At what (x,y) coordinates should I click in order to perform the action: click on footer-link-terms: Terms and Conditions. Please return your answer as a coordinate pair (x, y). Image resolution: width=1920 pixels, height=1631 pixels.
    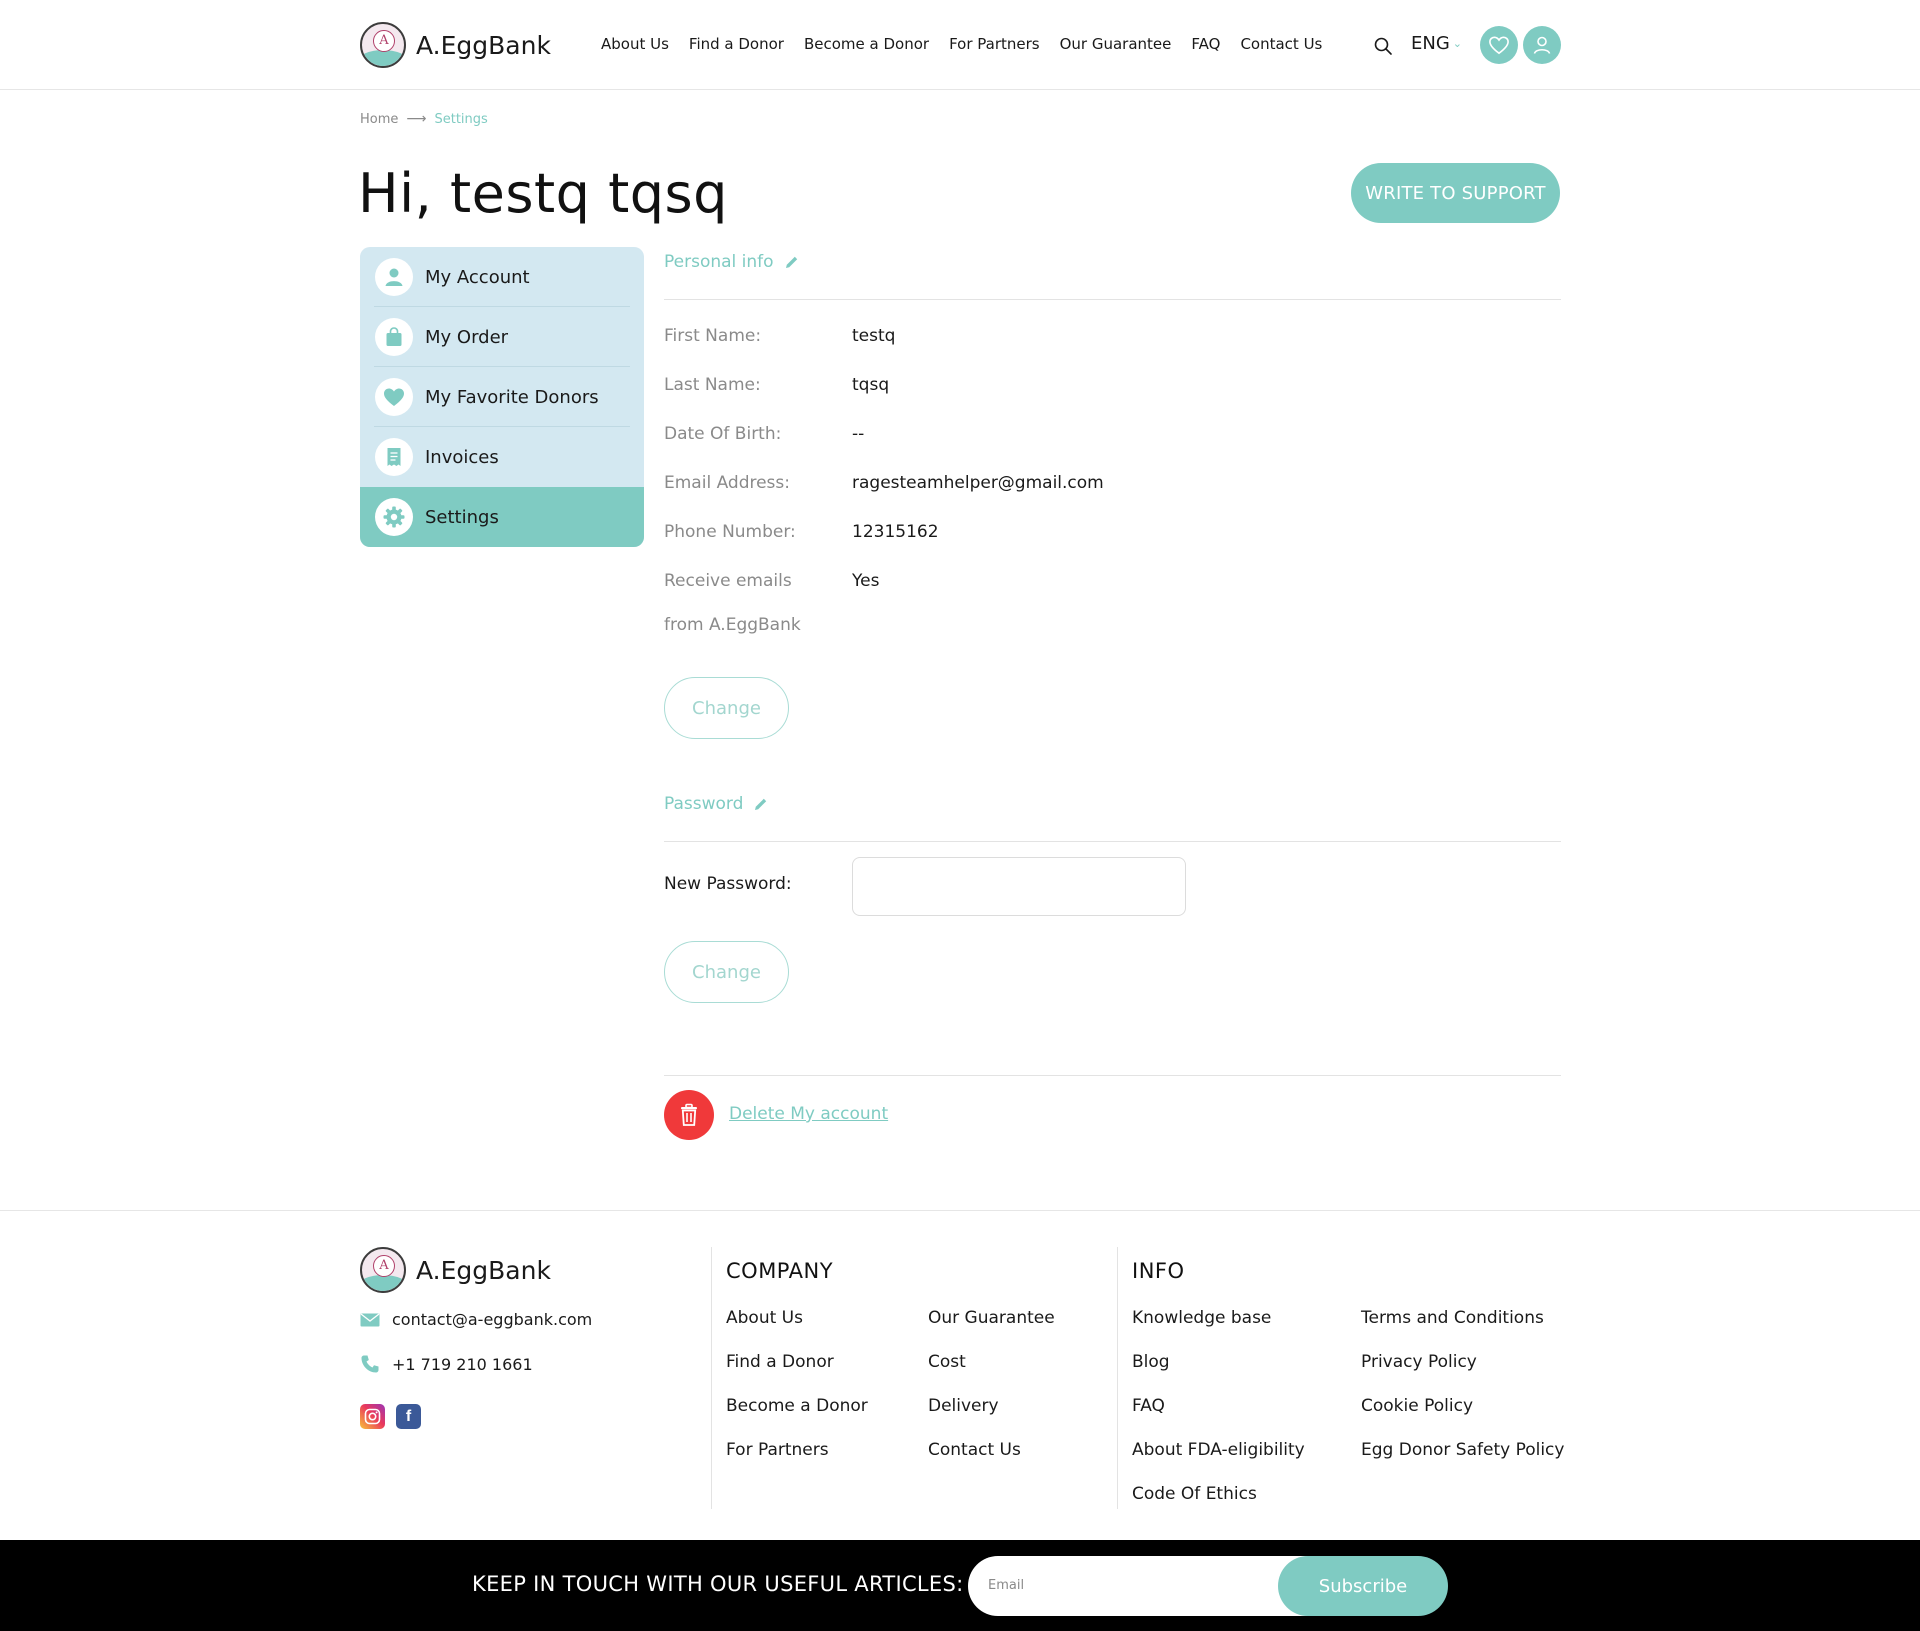
    Looking at the image, I should click on (1452, 1318).